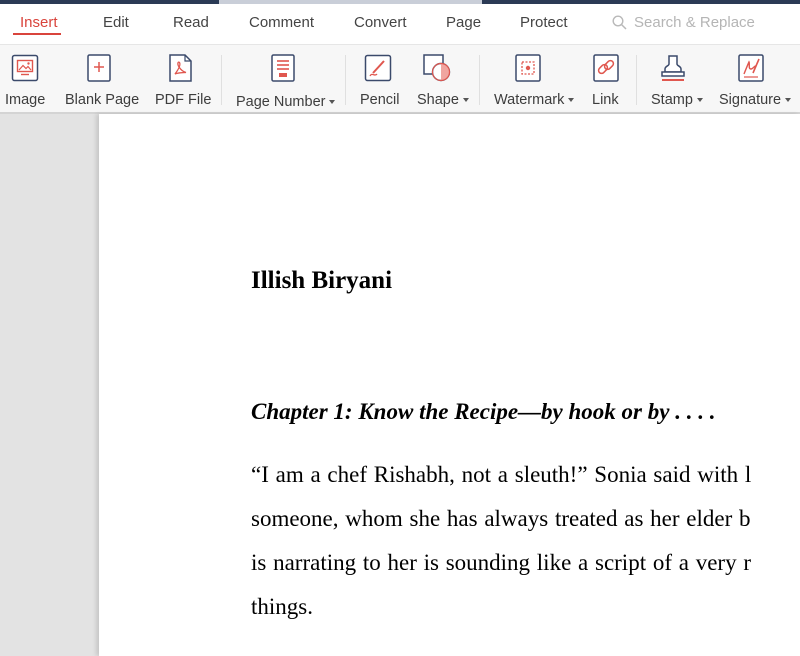 Image resolution: width=800 pixels, height=656 pixels. What do you see at coordinates (25, 100) in the screenshot?
I see `image-label: Image` at bounding box center [25, 100].